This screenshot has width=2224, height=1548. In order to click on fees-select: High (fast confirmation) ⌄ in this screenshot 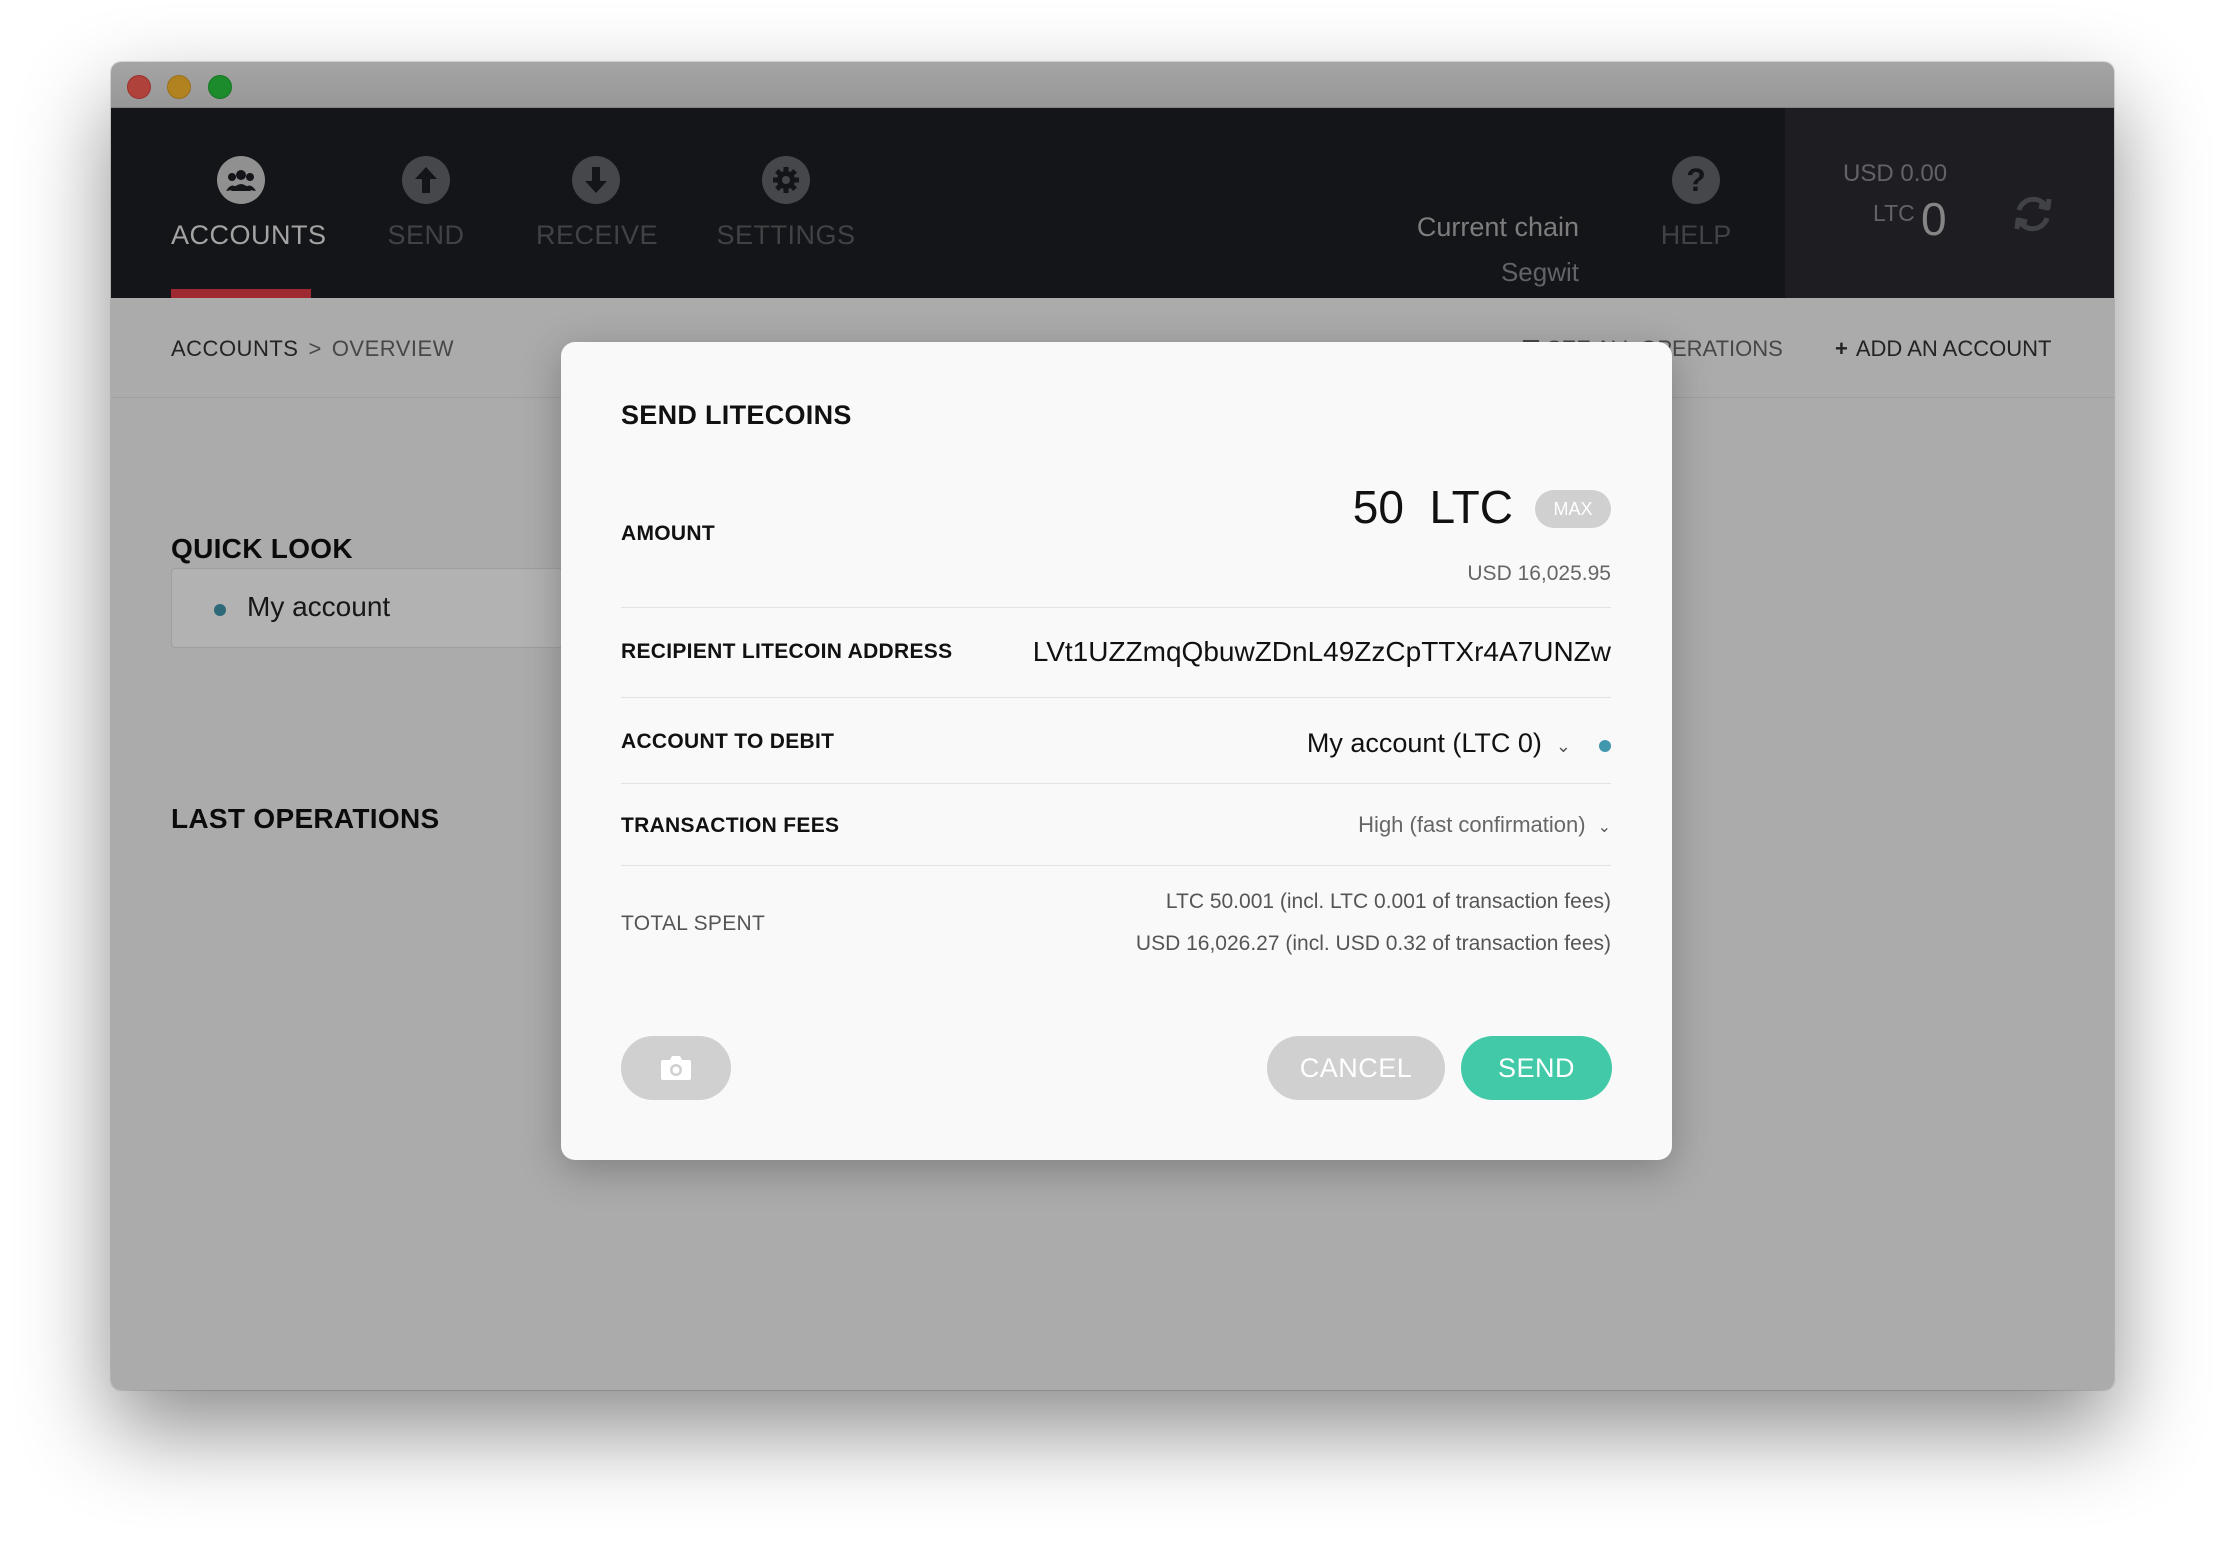, I will do `click(1484, 825)`.